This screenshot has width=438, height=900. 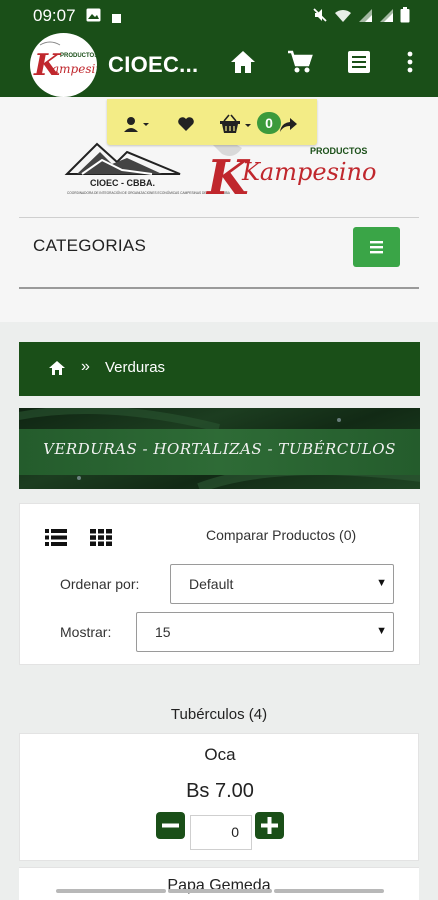 What do you see at coordinates (56, 540) in the screenshot?
I see `list-view-icon` at bounding box center [56, 540].